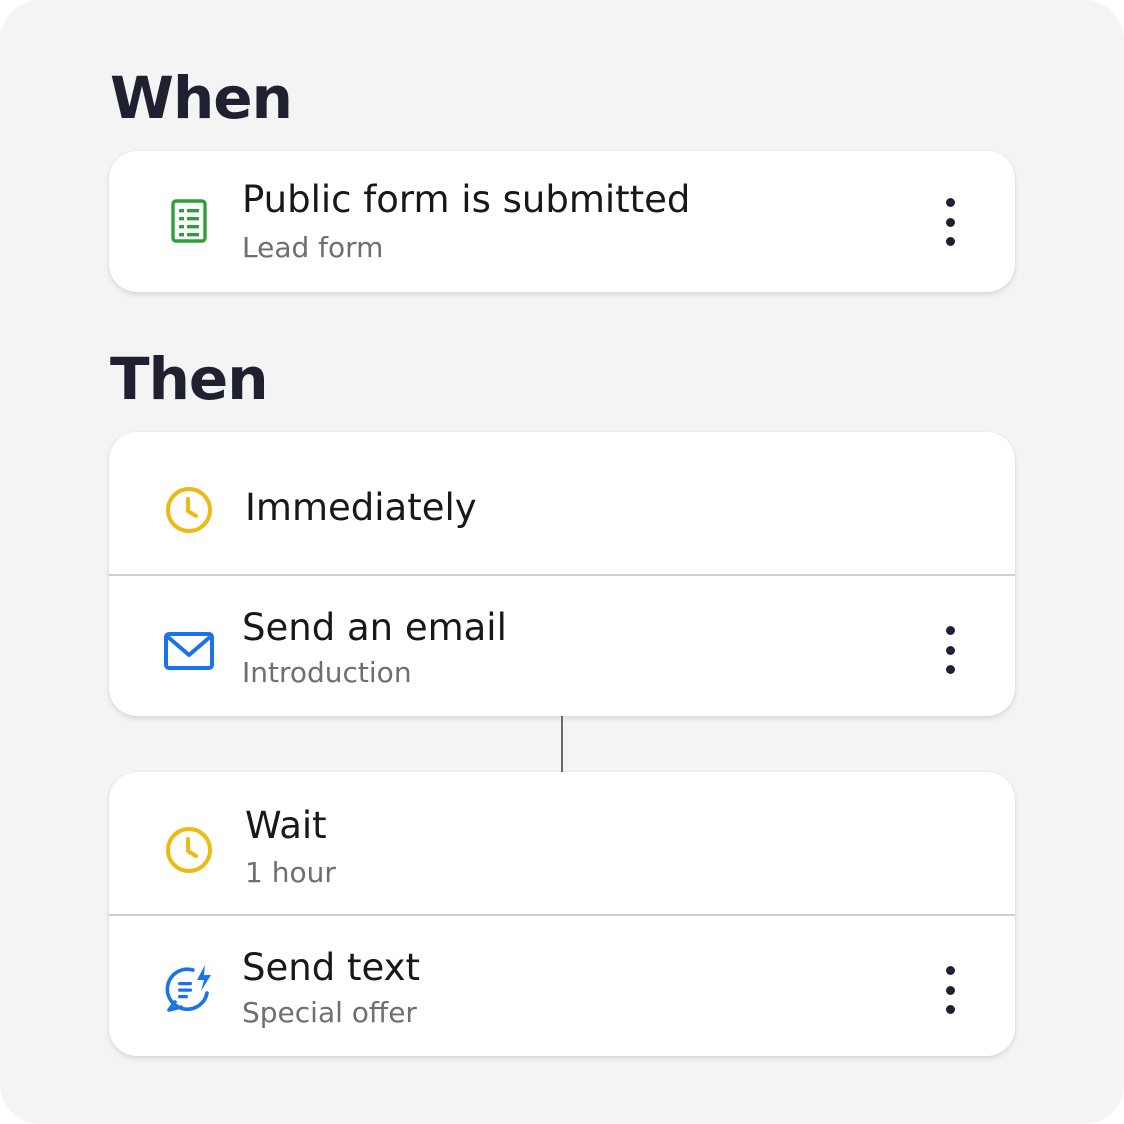 Image resolution: width=1124 pixels, height=1124 pixels. I want to click on action-title: Send text, so click(331, 967).